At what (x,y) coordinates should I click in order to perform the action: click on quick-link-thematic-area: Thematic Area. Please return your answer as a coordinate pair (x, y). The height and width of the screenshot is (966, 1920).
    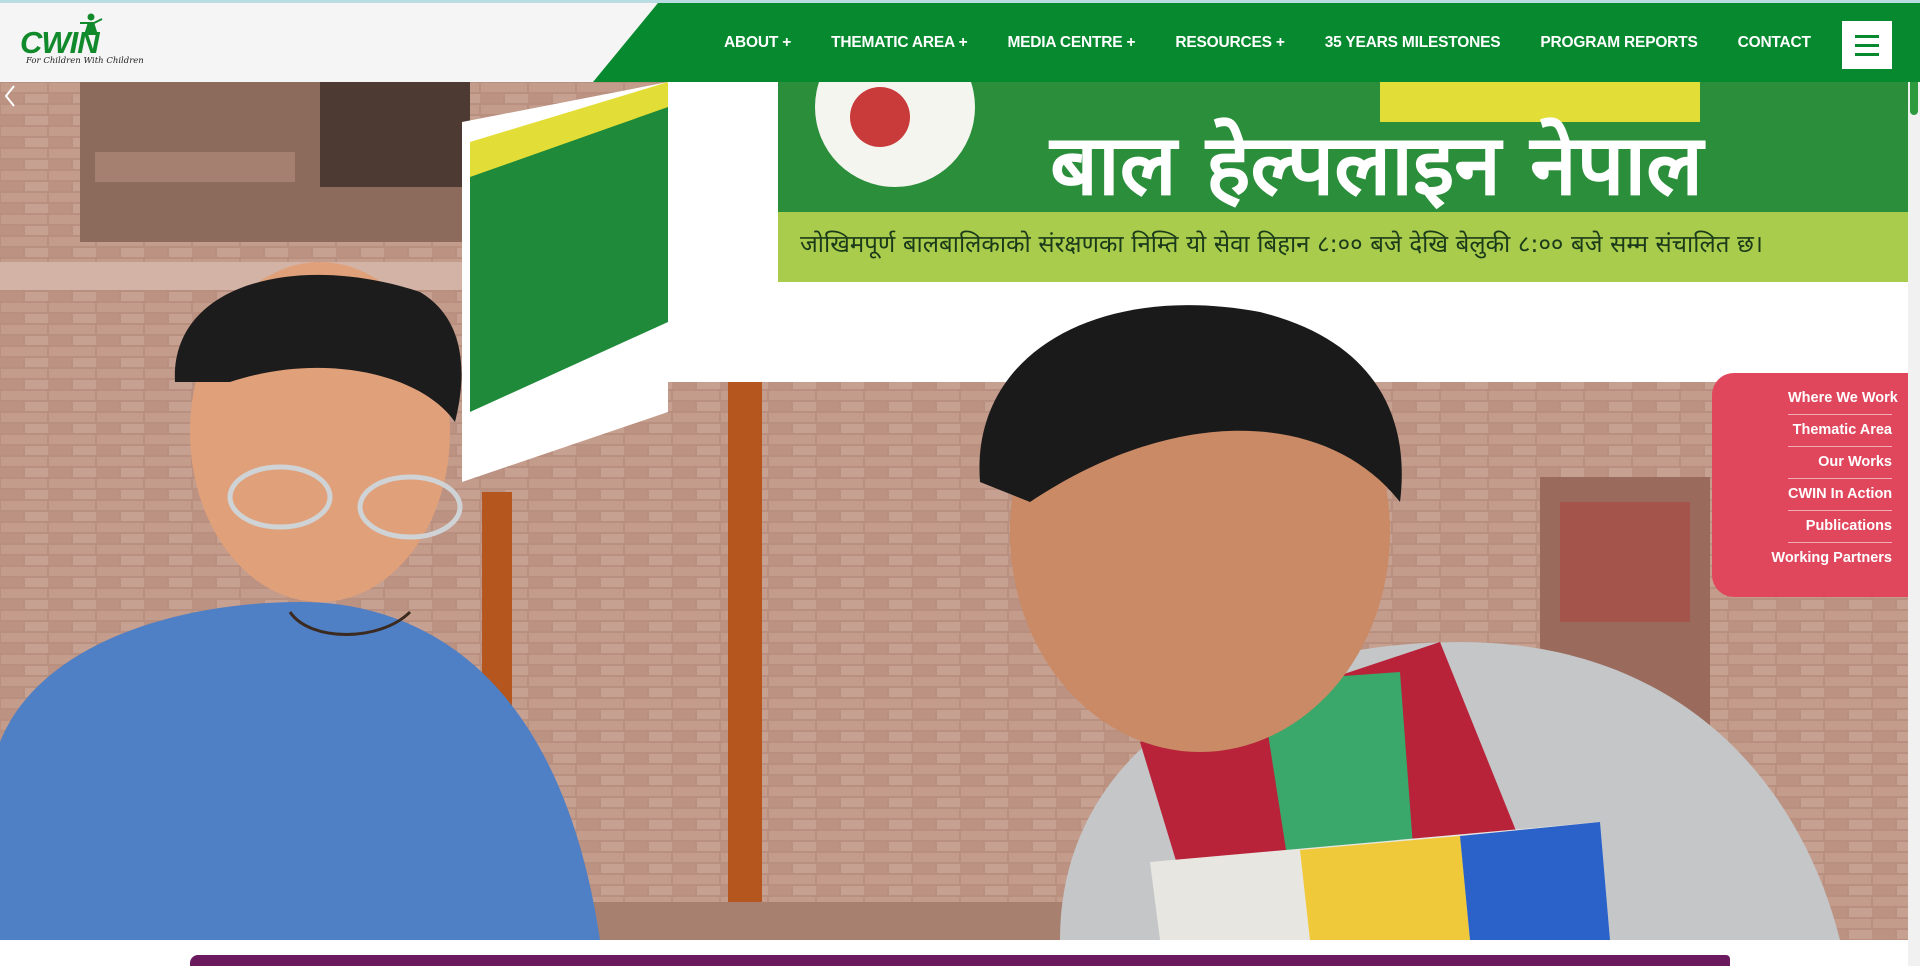
    Looking at the image, I should click on (1840, 431).